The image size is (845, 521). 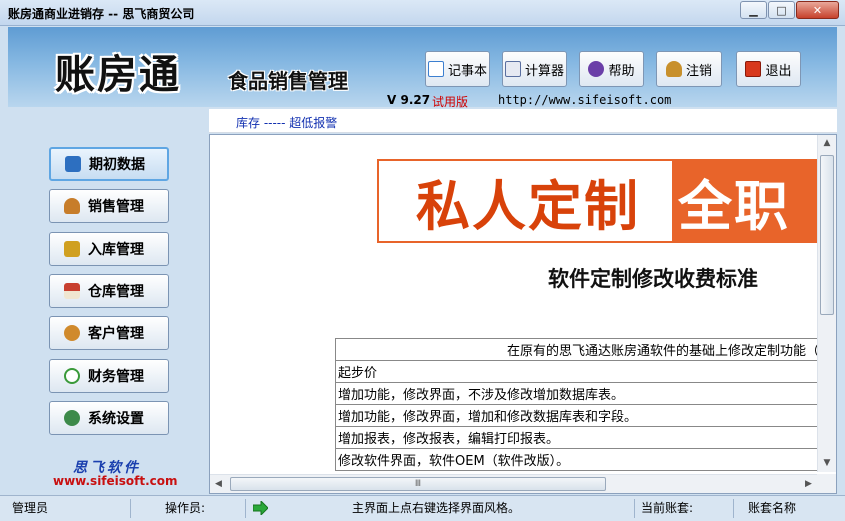 I want to click on window-title: 账房通商业进销存 -- 思飞商贸公司, so click(x=101, y=14).